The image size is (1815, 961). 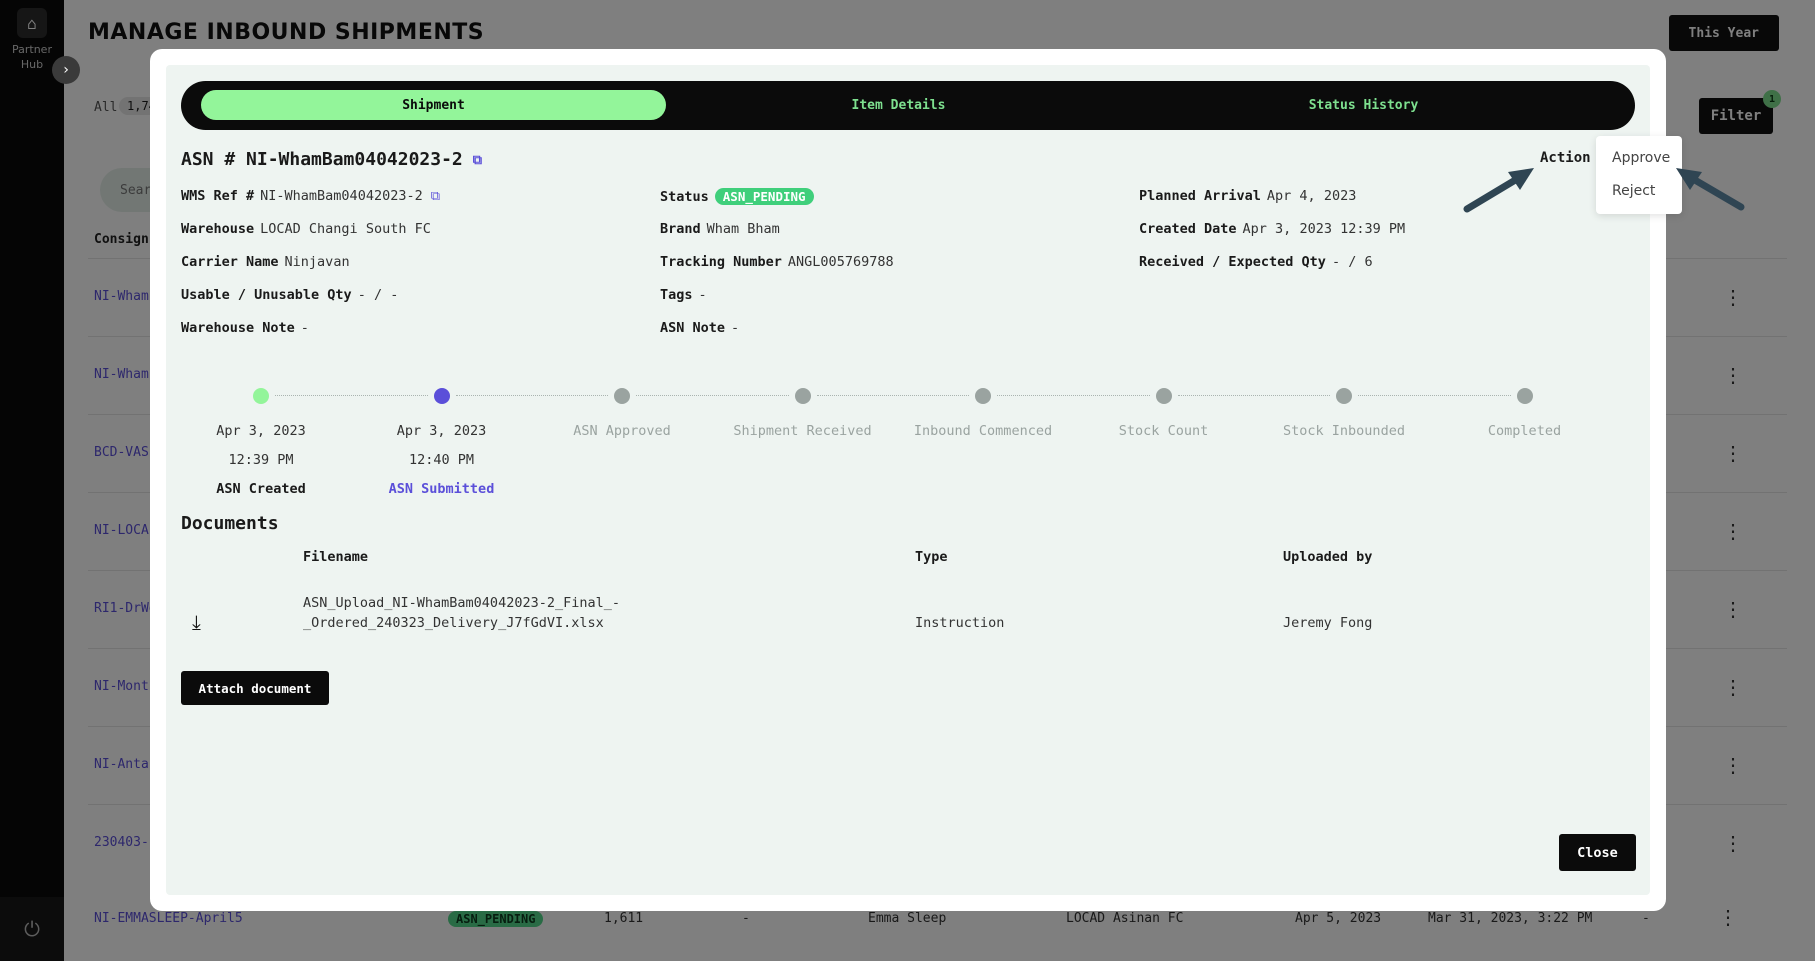 I want to click on sidebar-expand-chevron-icon: ›, so click(x=66, y=70).